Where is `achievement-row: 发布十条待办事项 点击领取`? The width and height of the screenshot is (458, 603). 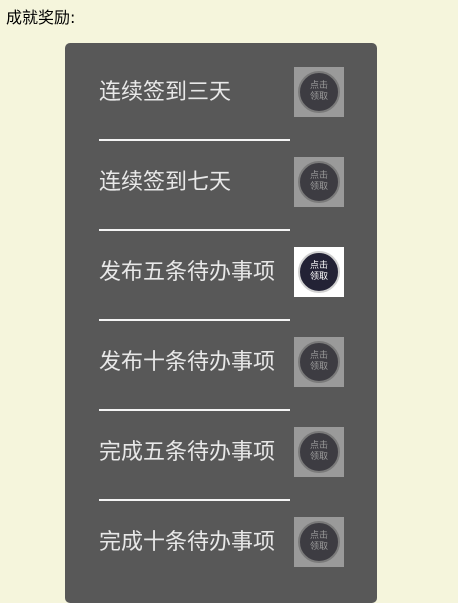
achievement-row: 发布十条待办事项 点击领取 is located at coordinates (222, 362).